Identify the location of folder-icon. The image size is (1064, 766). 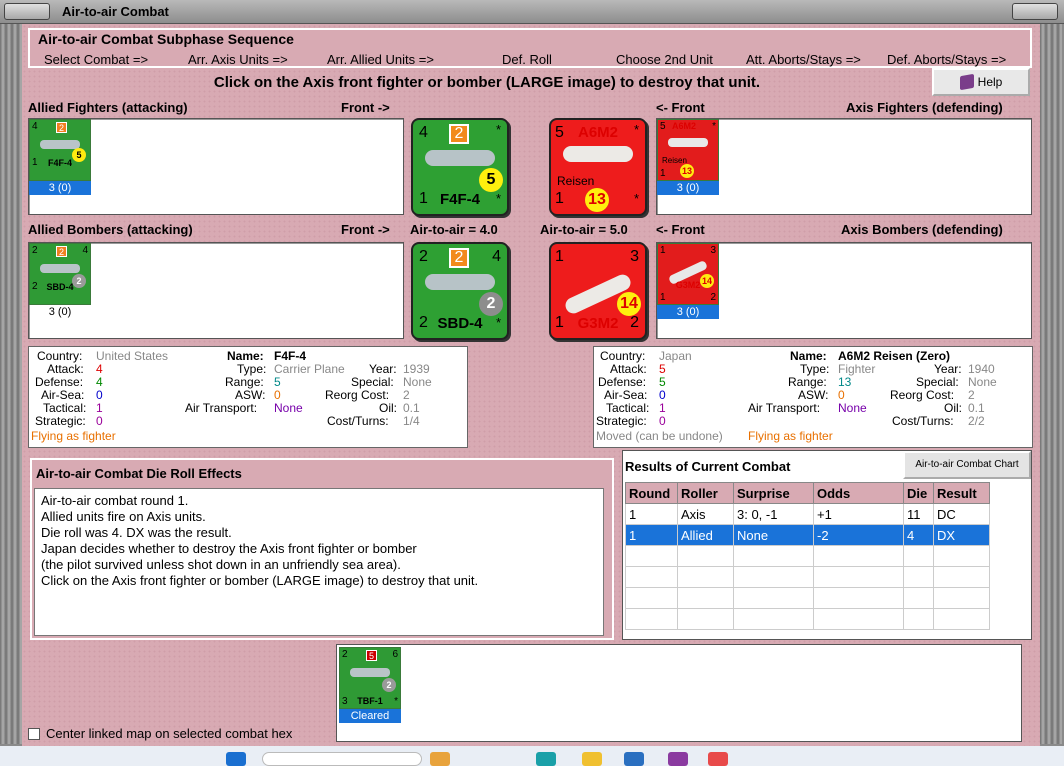
(592, 759).